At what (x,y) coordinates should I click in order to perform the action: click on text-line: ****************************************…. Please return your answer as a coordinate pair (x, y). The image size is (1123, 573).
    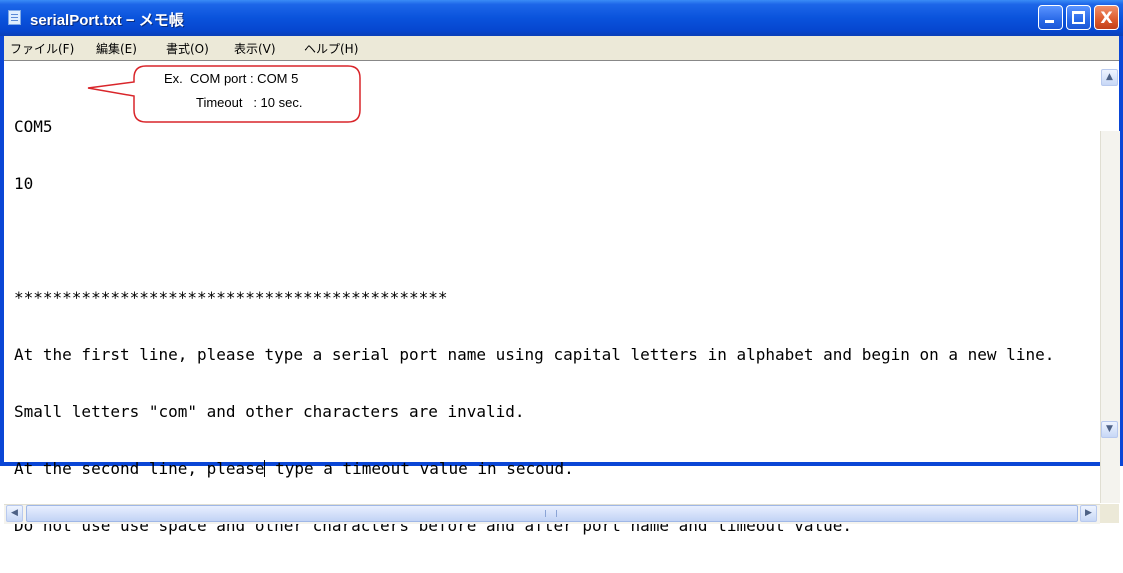
    Looking at the image, I should click on (231, 297).